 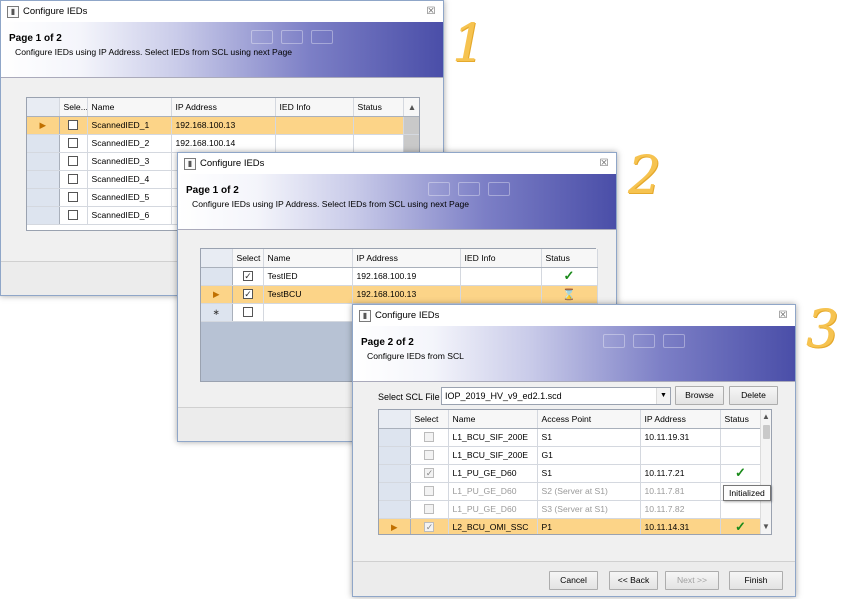 I want to click on ied-name: L2_BCU_OMI_SSC, so click(x=493, y=526).